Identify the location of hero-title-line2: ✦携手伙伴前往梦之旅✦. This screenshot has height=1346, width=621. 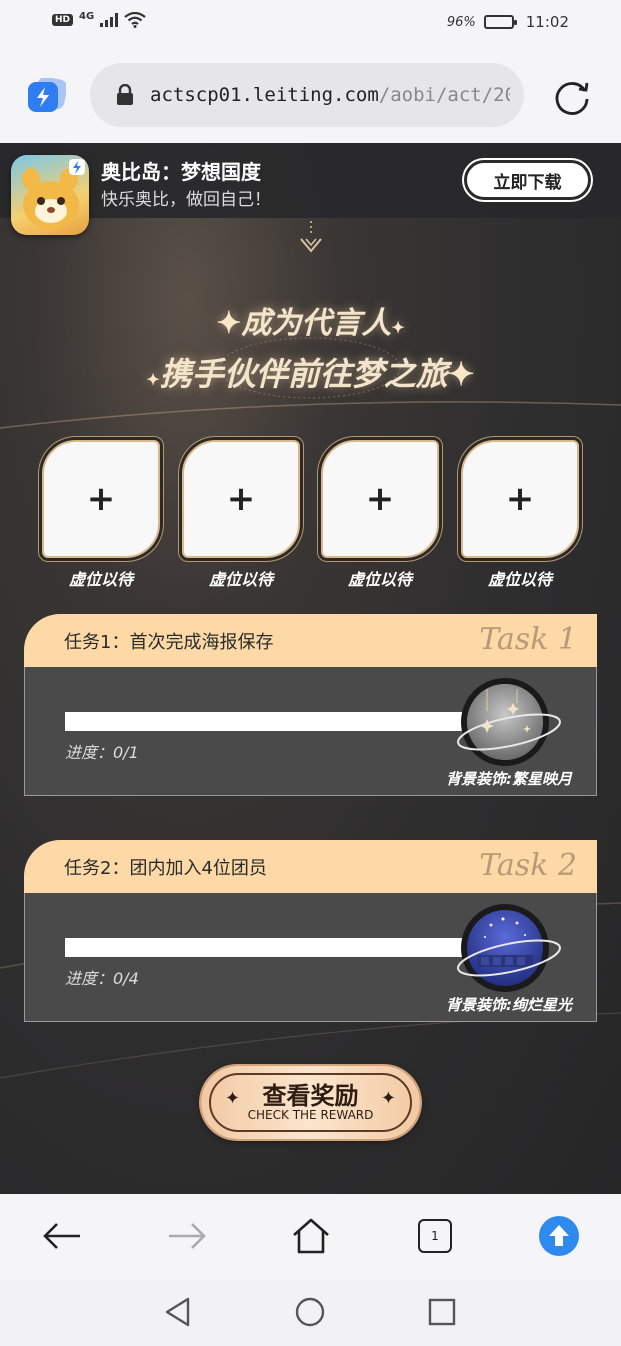
(310, 372).